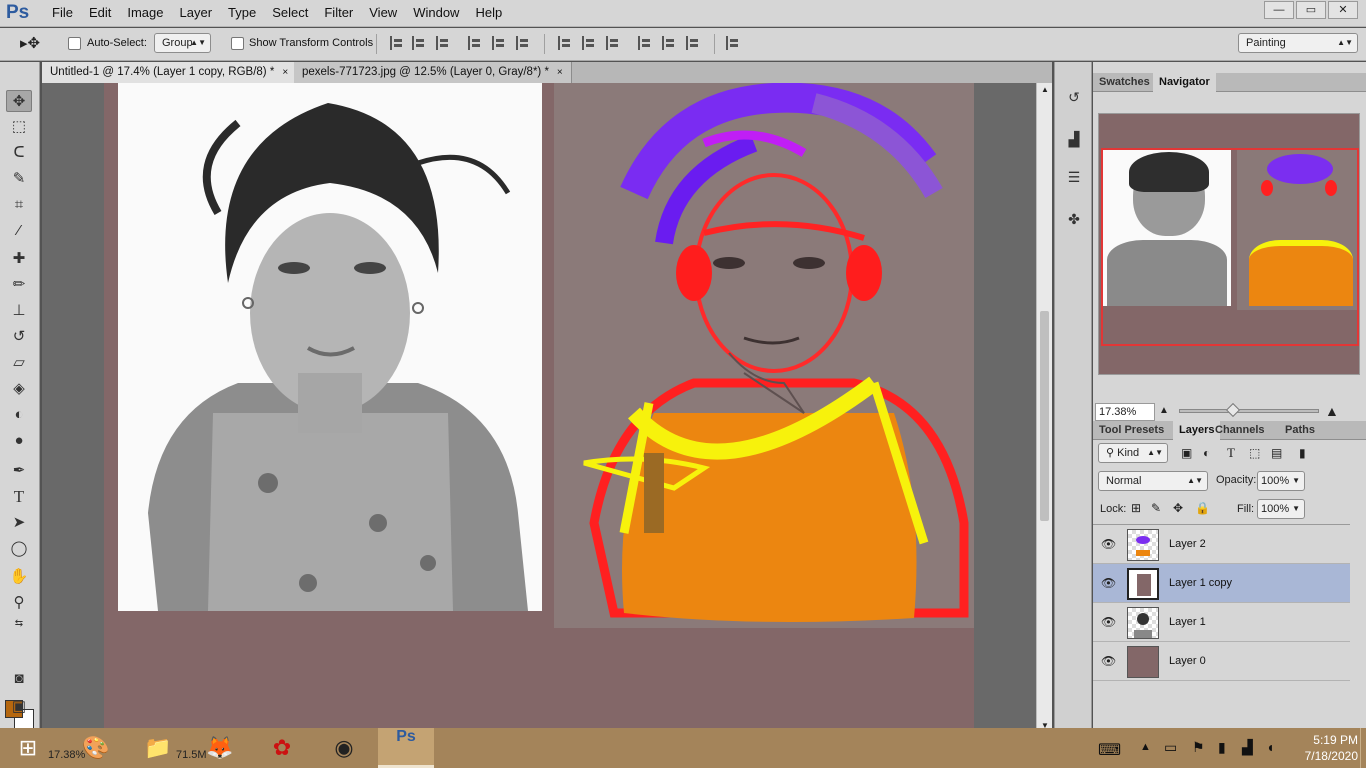 The width and height of the screenshot is (1366, 768). I want to click on history-brush-icon: ↺, so click(19, 337).